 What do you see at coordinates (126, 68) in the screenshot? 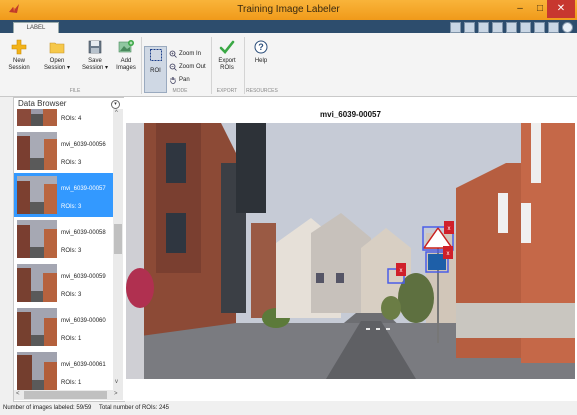
I see `add-images-label-2: Images` at bounding box center [126, 68].